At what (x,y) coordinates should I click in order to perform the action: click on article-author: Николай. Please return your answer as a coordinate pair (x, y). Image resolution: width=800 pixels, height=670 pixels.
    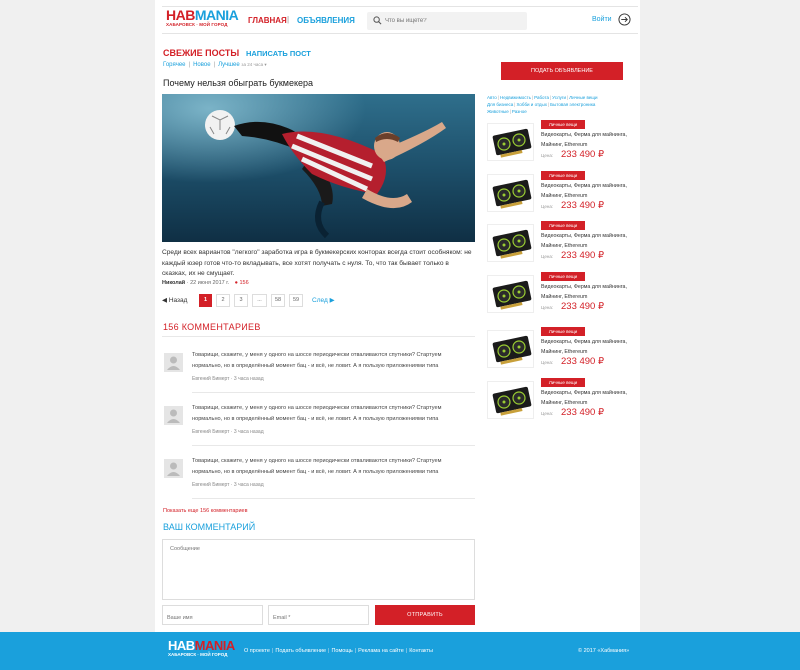
    Looking at the image, I should click on (173, 283).